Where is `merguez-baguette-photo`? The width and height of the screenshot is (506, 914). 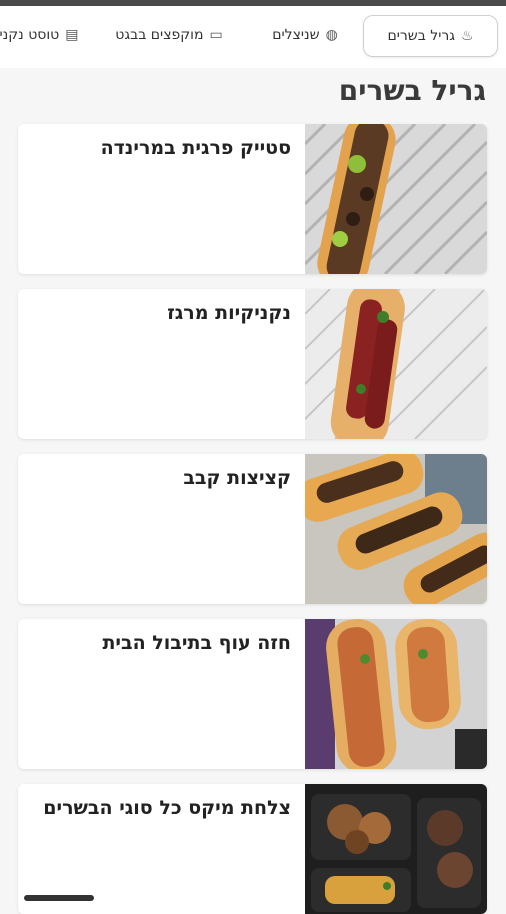
merguez-baguette-photo is located at coordinates (396, 364).